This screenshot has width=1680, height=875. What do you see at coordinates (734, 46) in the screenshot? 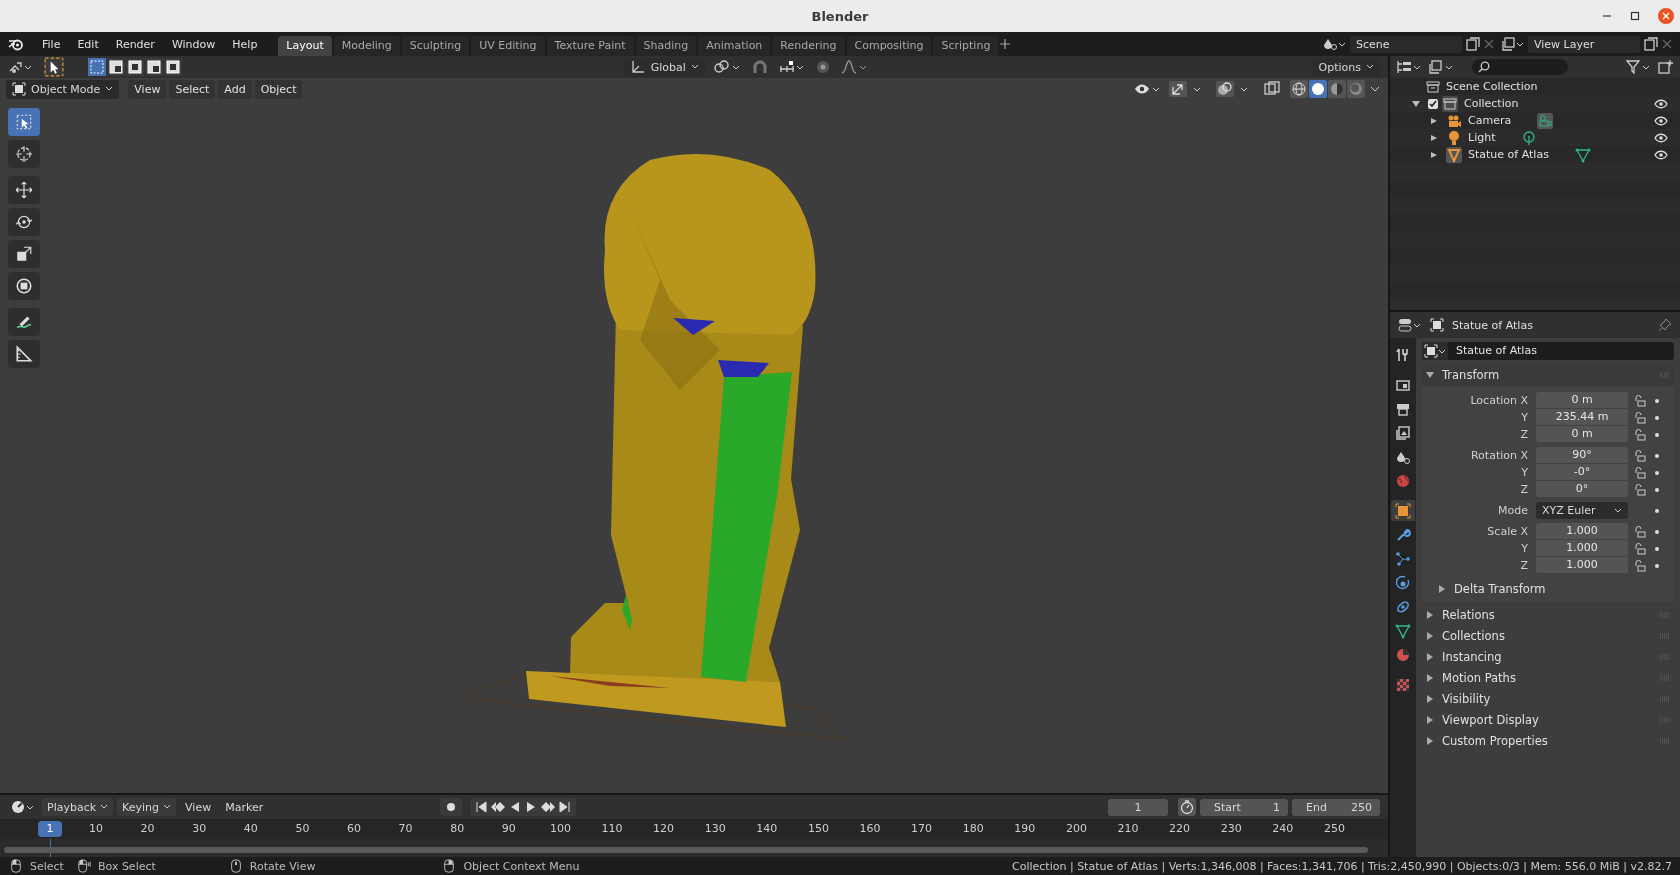
I see `workspace-tab: Animation` at bounding box center [734, 46].